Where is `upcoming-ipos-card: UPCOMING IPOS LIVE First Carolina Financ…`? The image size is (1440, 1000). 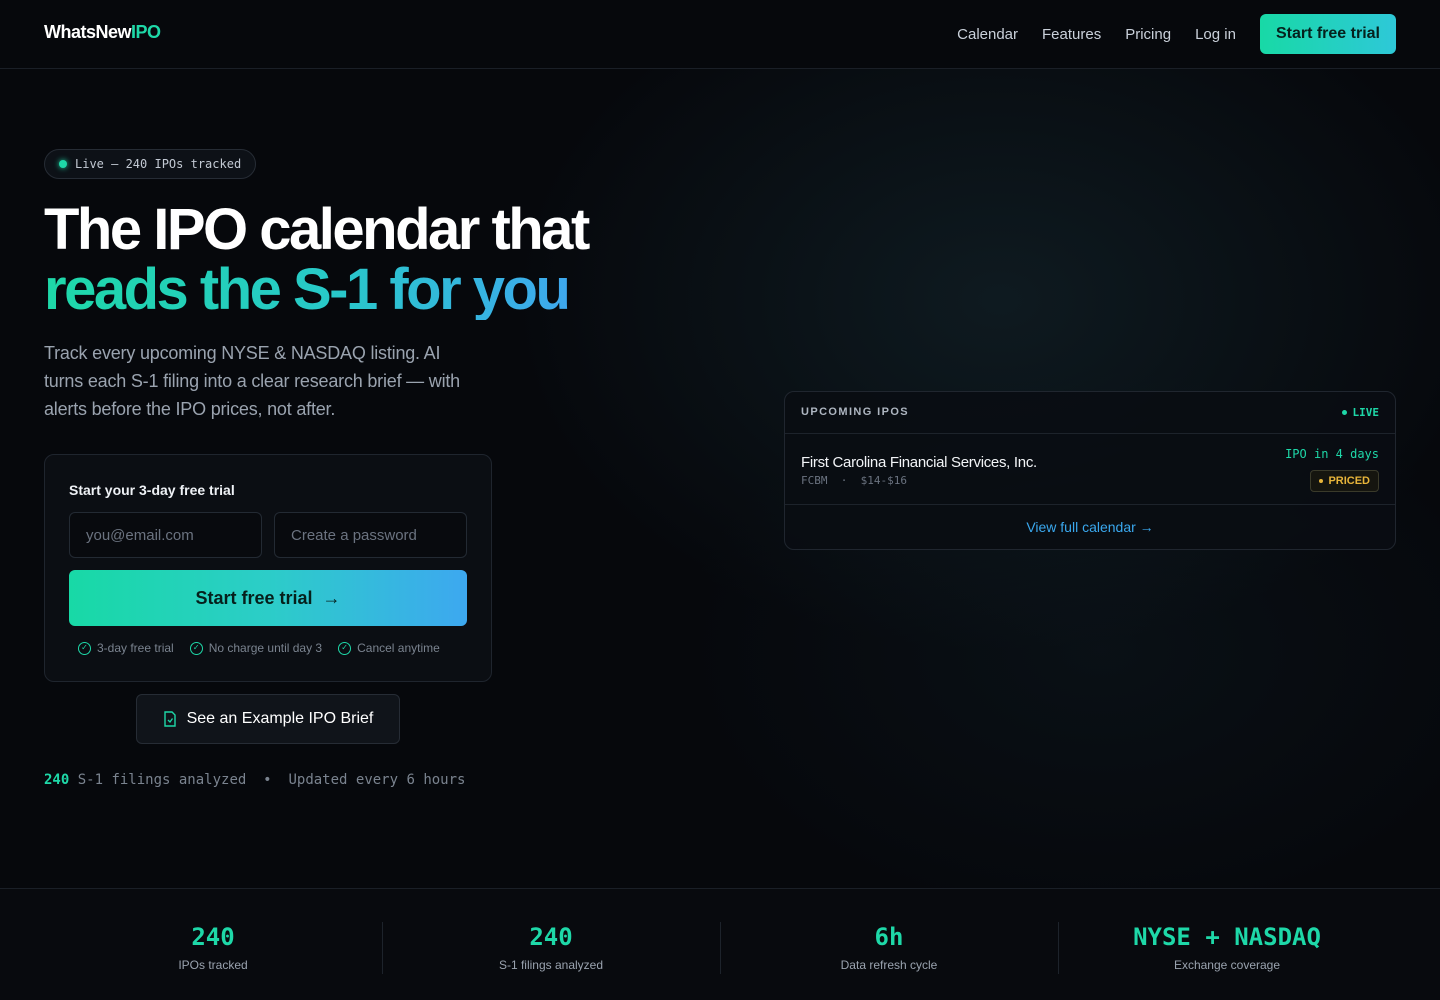 upcoming-ipos-card: UPCOMING IPOS LIVE First Carolina Financ… is located at coordinates (1090, 470).